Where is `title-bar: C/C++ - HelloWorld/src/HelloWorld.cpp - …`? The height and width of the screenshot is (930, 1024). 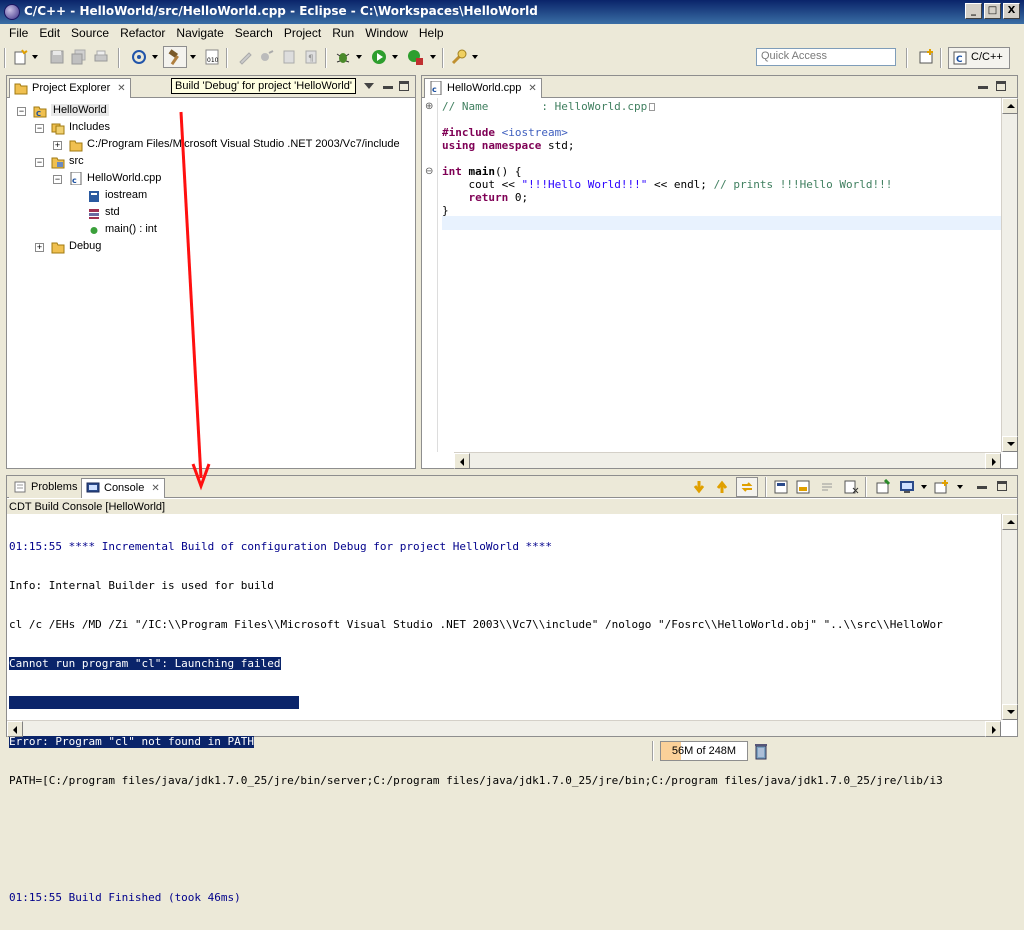 title-bar: C/C++ - HelloWorld/src/HelloWorld.cpp - … is located at coordinates (512, 12).